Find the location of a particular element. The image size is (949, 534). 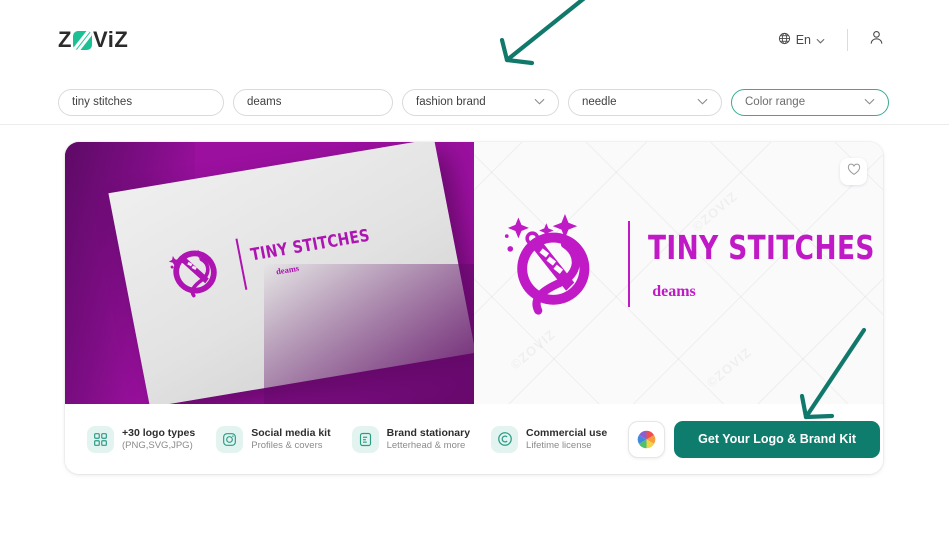

keyword-select: needle is located at coordinates (645, 102).